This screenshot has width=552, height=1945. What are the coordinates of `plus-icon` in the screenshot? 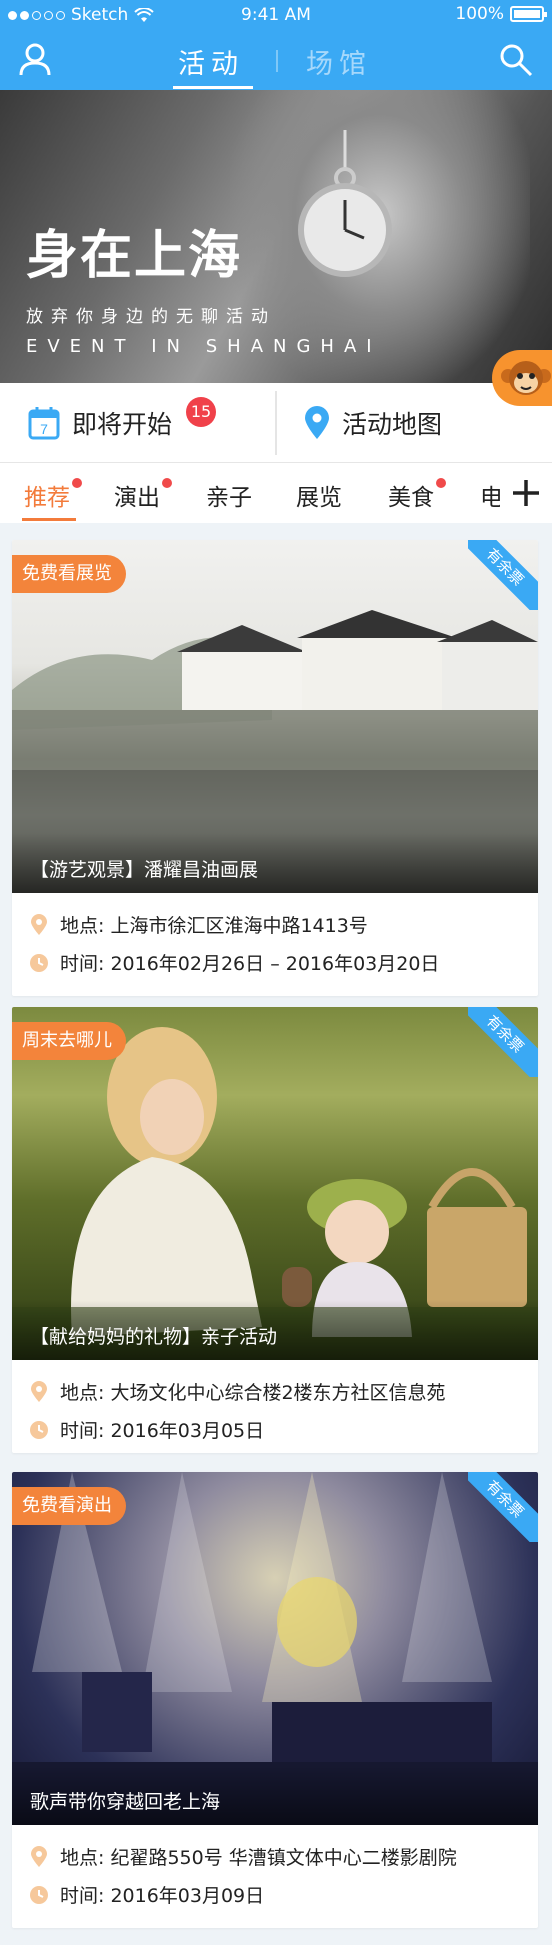 It's located at (526, 493).